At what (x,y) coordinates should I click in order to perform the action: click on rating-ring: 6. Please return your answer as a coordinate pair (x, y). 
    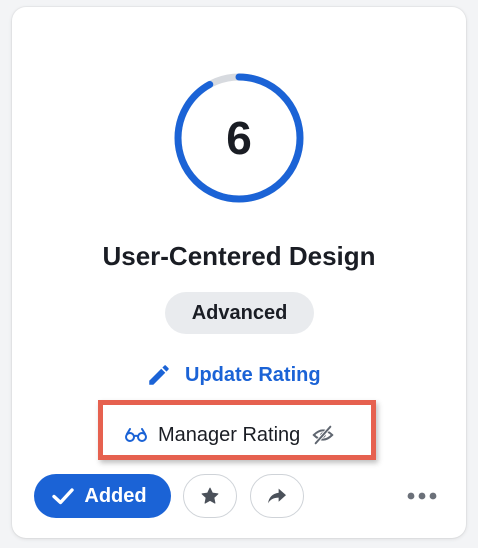
    Looking at the image, I should click on (239, 138).